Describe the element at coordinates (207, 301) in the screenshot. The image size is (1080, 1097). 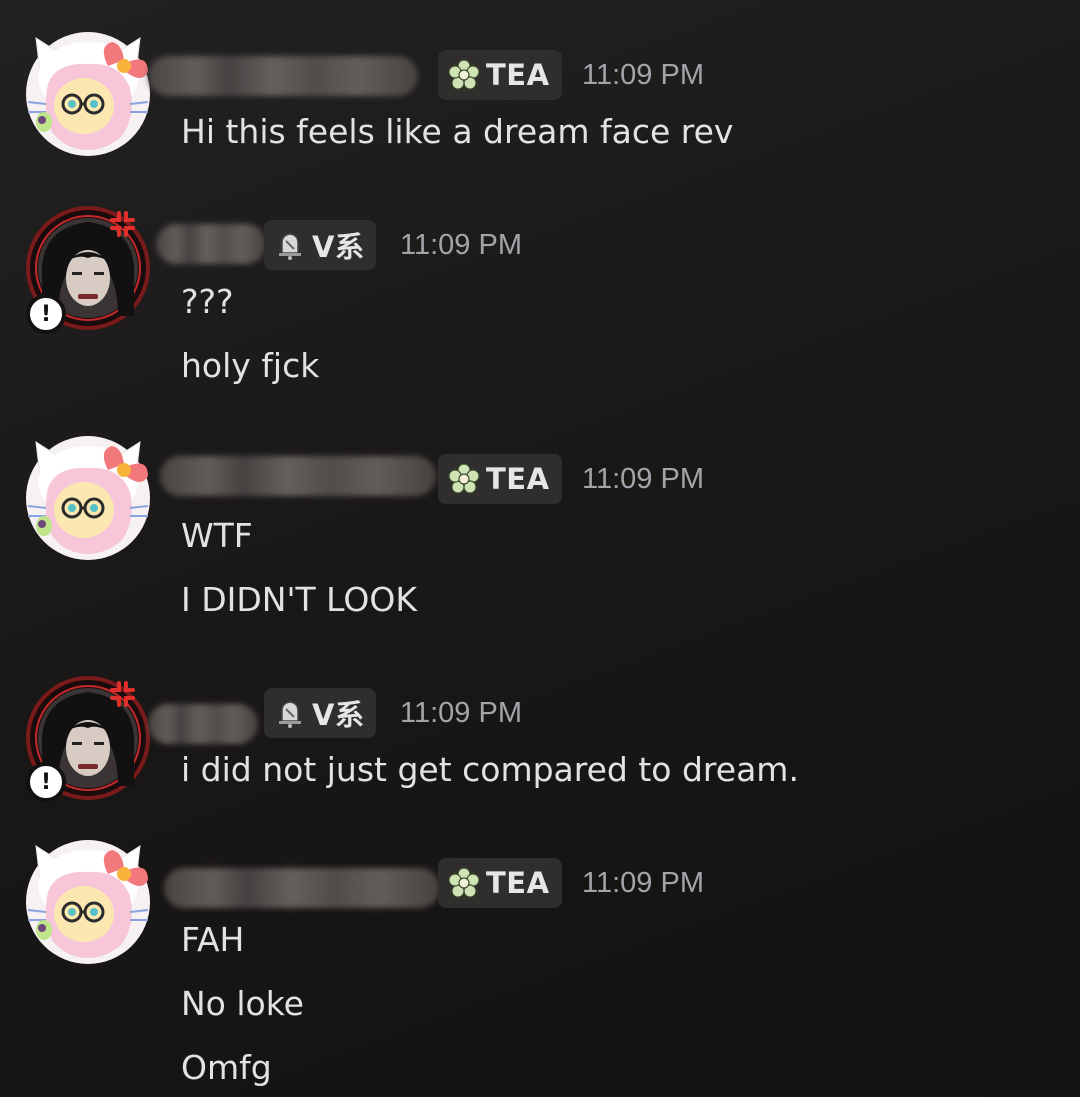
I see `message-text: ???` at that location.